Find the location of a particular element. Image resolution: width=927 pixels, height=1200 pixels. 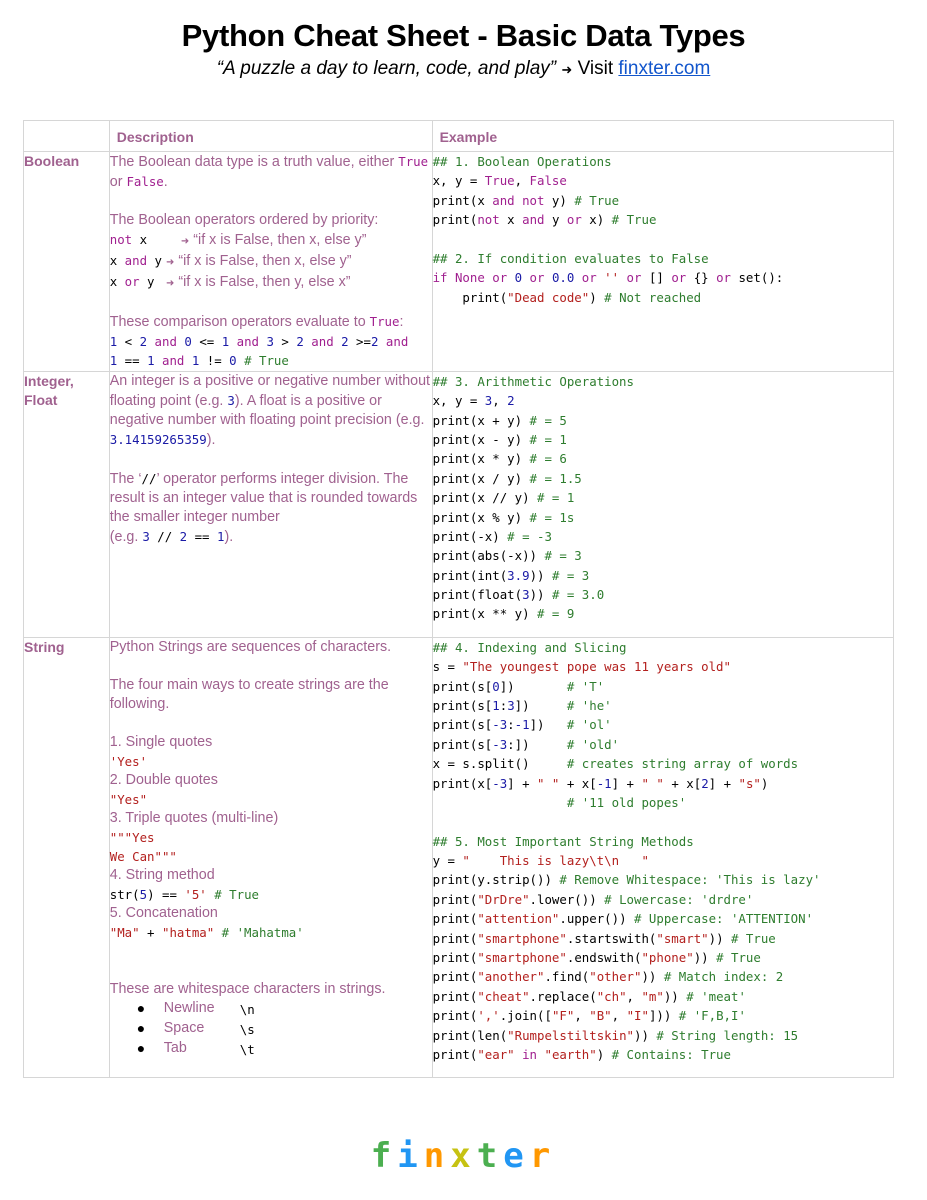

code-true: True is located at coordinates (384, 321).